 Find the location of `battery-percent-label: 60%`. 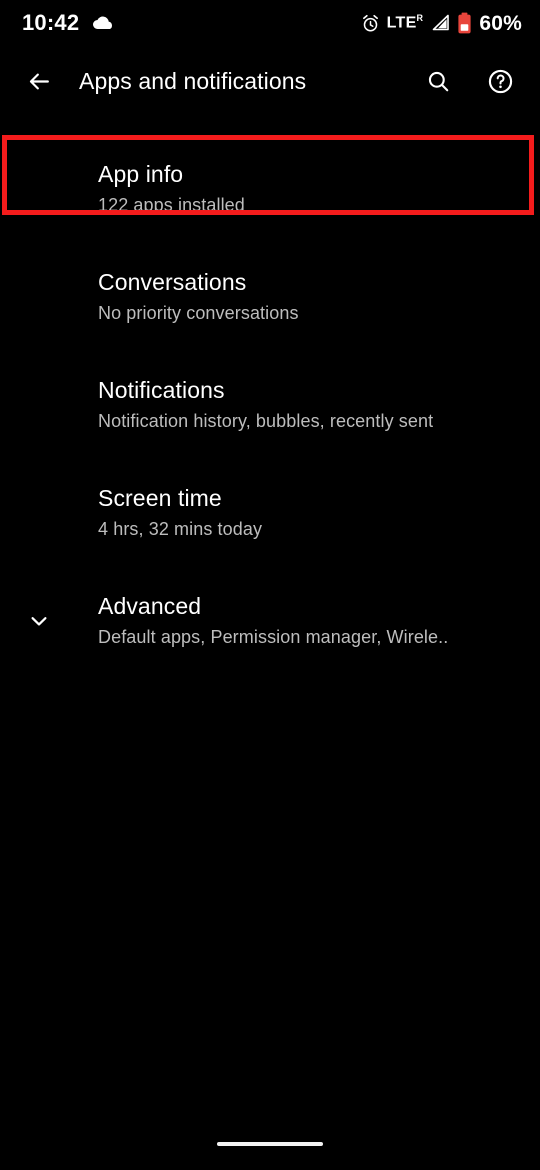

battery-percent-label: 60% is located at coordinates (500, 23).